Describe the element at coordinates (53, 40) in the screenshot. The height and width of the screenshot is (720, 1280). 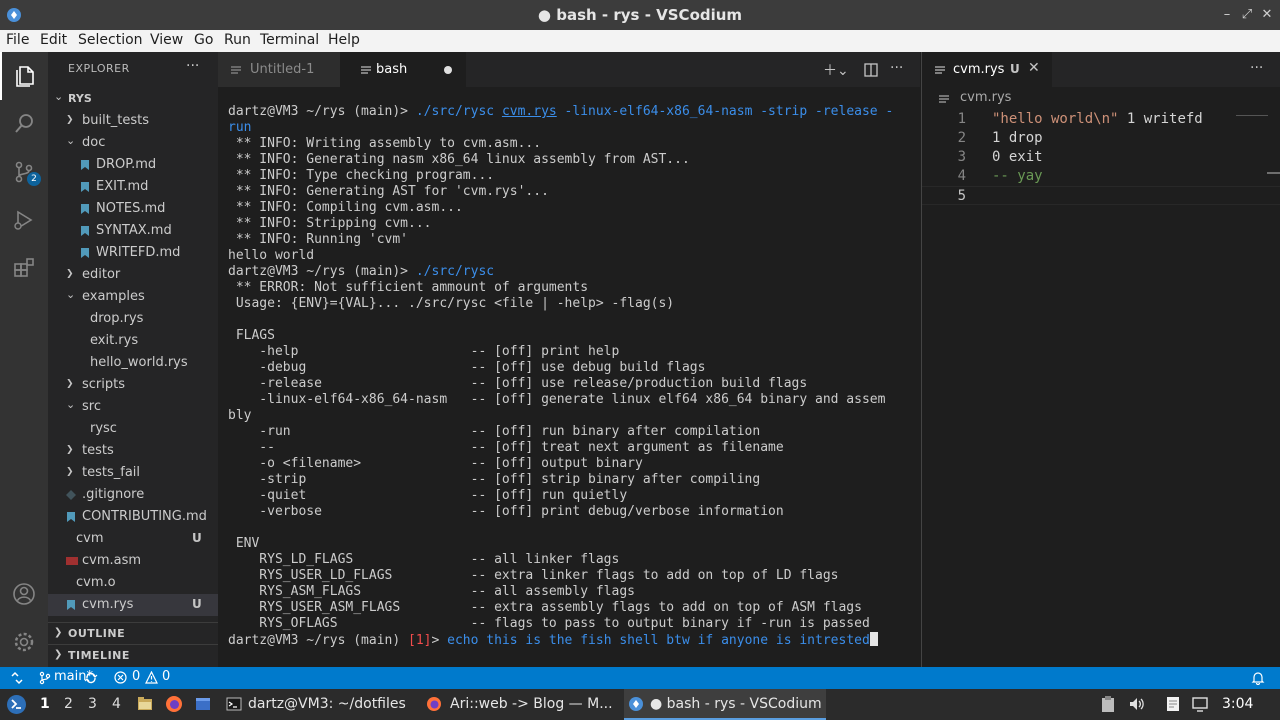
I see `menu-edit: Edit` at that location.